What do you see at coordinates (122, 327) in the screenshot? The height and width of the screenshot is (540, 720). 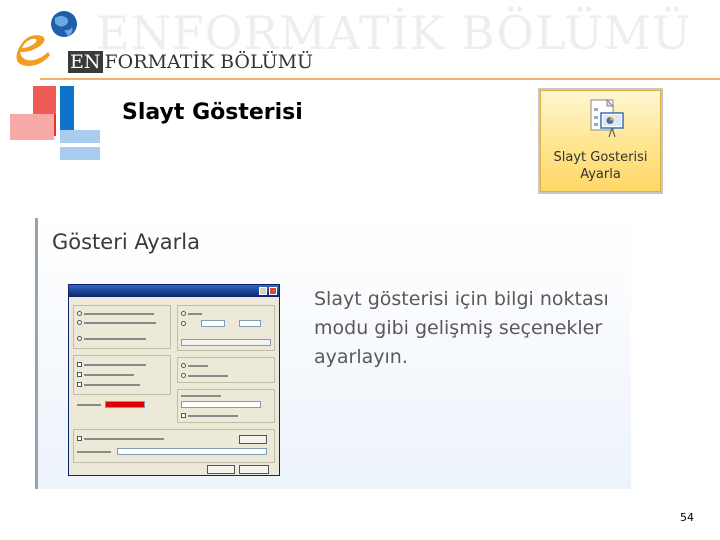 I see `dialog-group-show-type` at bounding box center [122, 327].